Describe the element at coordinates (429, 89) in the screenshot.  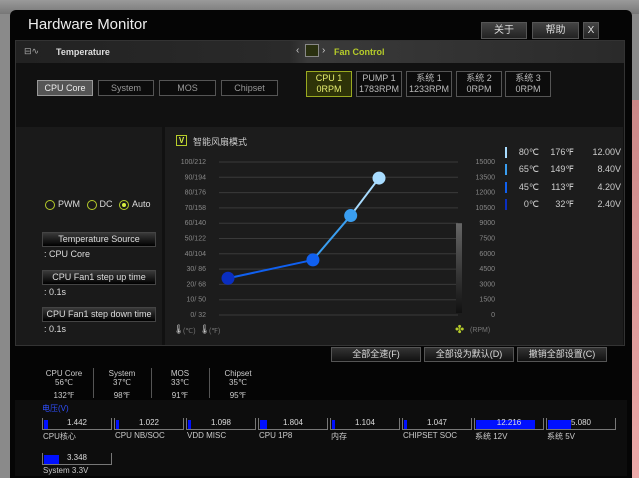
I see `fan-rpm: 1233RPM` at that location.